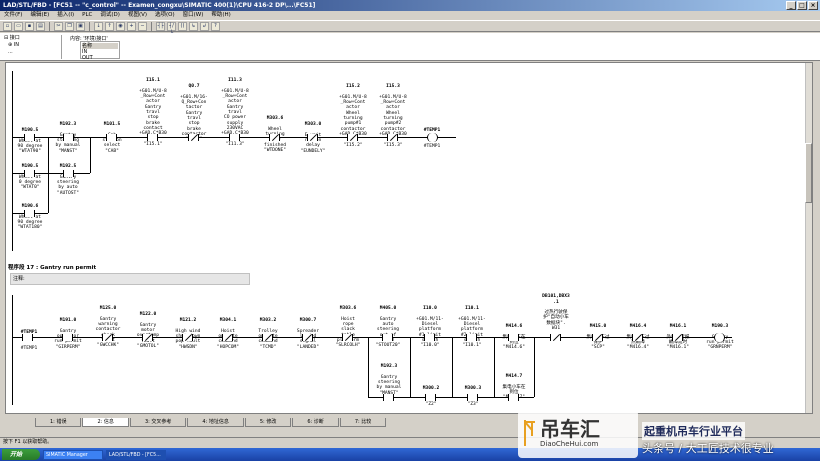 This screenshot has width=820, height=461. Describe the element at coordinates (387, 337) in the screenshot. I see `contact-stout20` at that location.